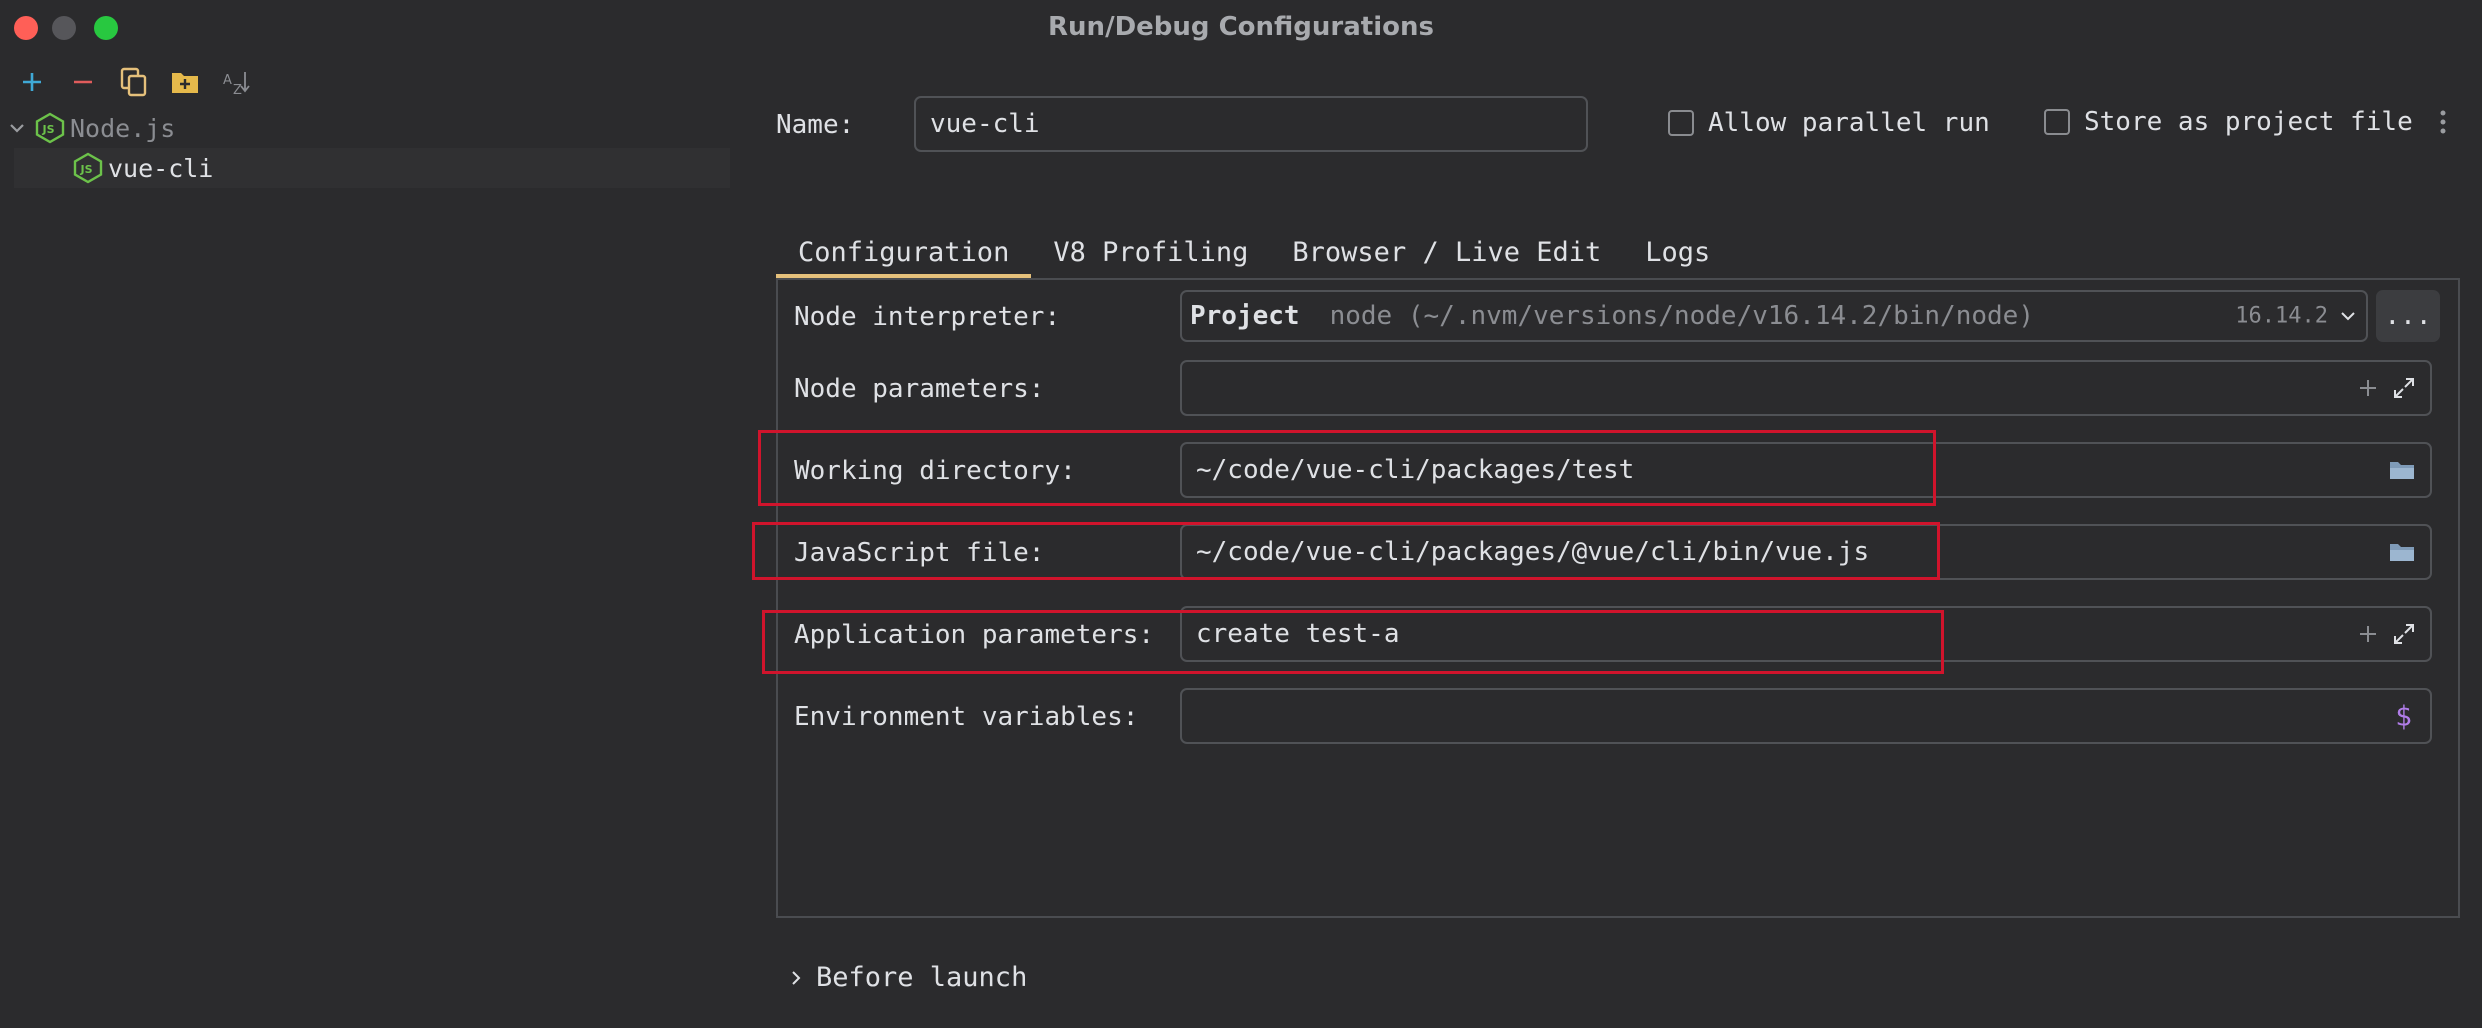 This screenshot has width=2482, height=1028. What do you see at coordinates (134, 82) in the screenshot?
I see `copy-icon` at bounding box center [134, 82].